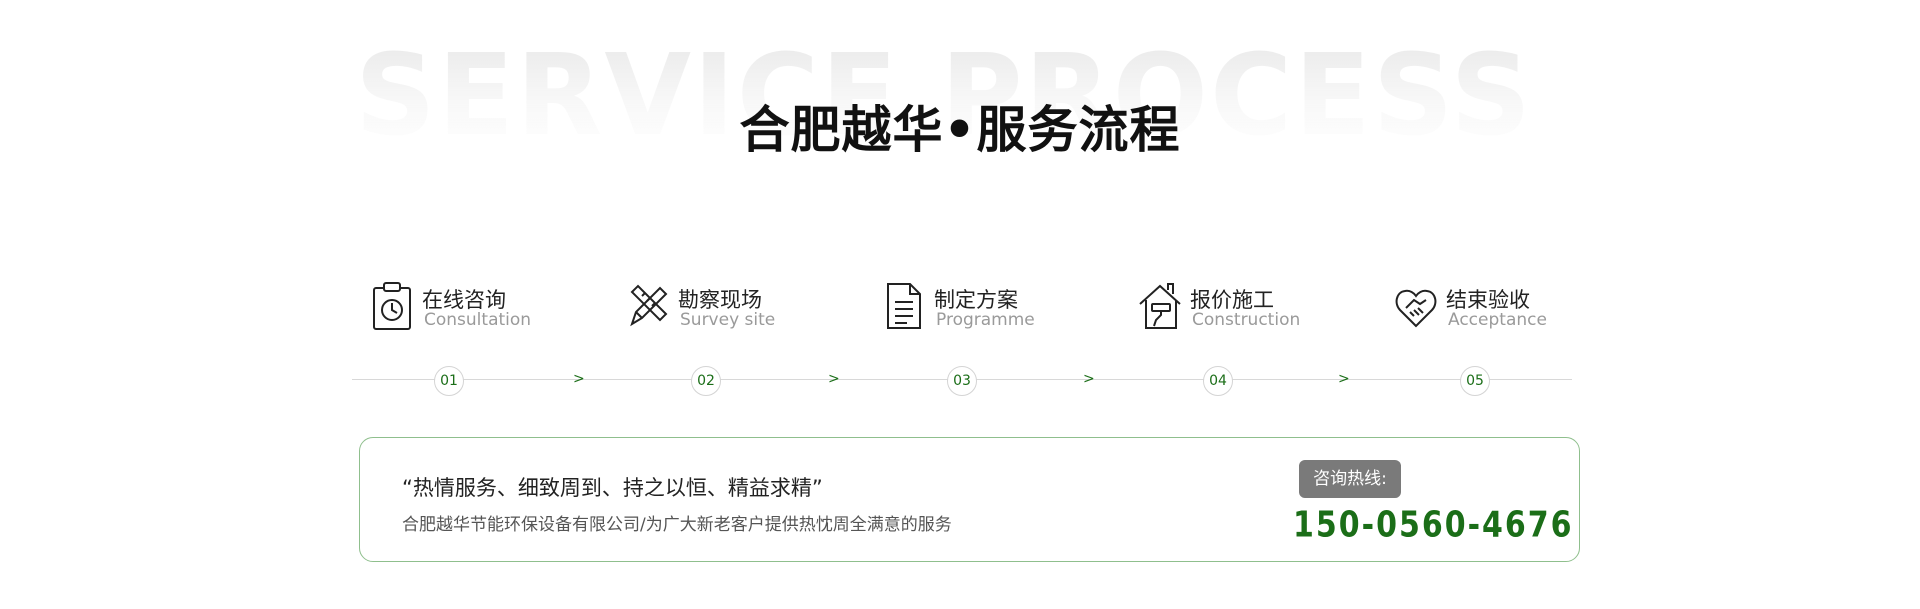 The width and height of the screenshot is (1920, 609). Describe the element at coordinates (1433, 525) in the screenshot. I see `hotline-phone-number: 150-0560-4676` at that location.